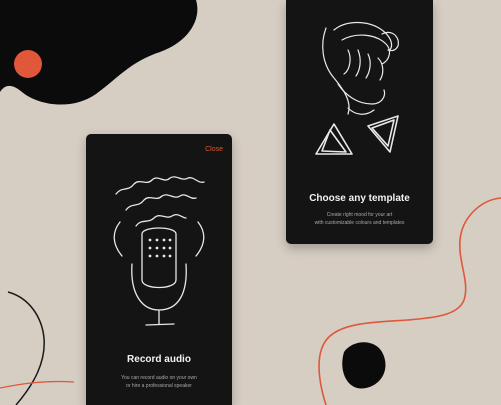 Image resolution: width=501 pixels, height=405 pixels. What do you see at coordinates (359, 198) in the screenshot?
I see `choose-template-title: Choose any template` at bounding box center [359, 198].